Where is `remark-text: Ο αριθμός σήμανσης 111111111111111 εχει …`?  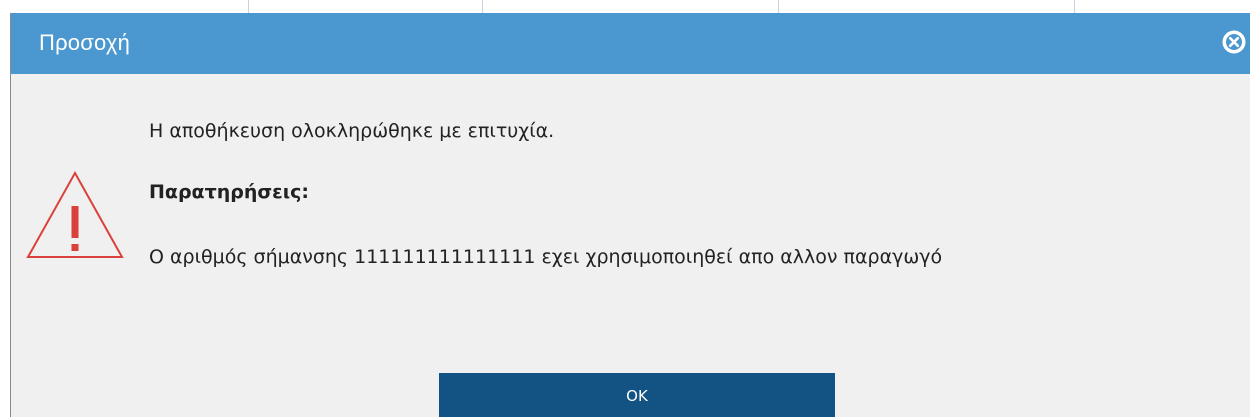
remark-text: Ο αριθμός σήμανσης 111111111111111 εχει … is located at coordinates (546, 257).